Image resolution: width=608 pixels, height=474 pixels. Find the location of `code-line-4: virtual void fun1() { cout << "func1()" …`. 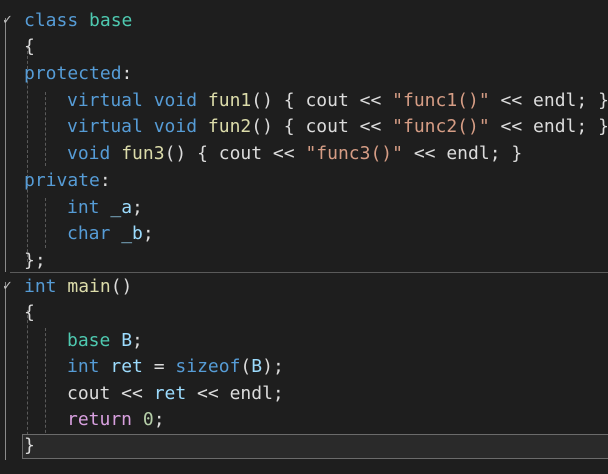

code-line-4: virtual void fun1() { cout << "func1()" … is located at coordinates (304, 101).